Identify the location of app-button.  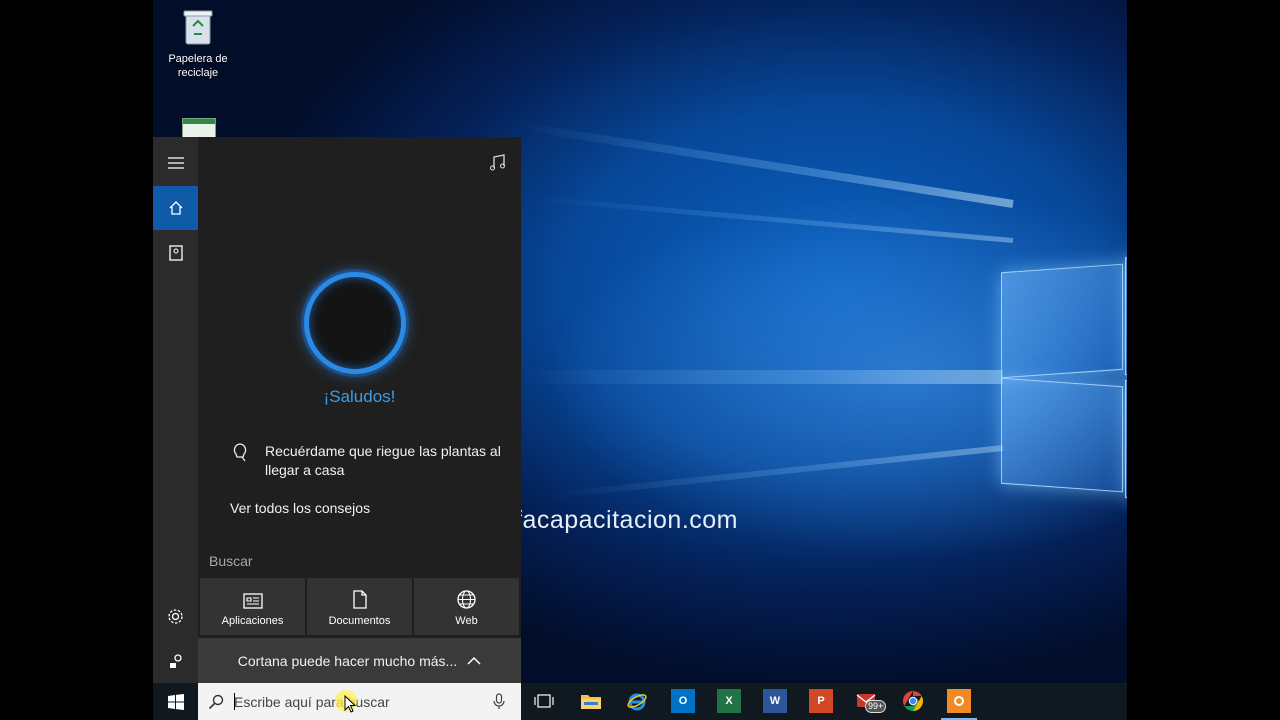
(959, 701).